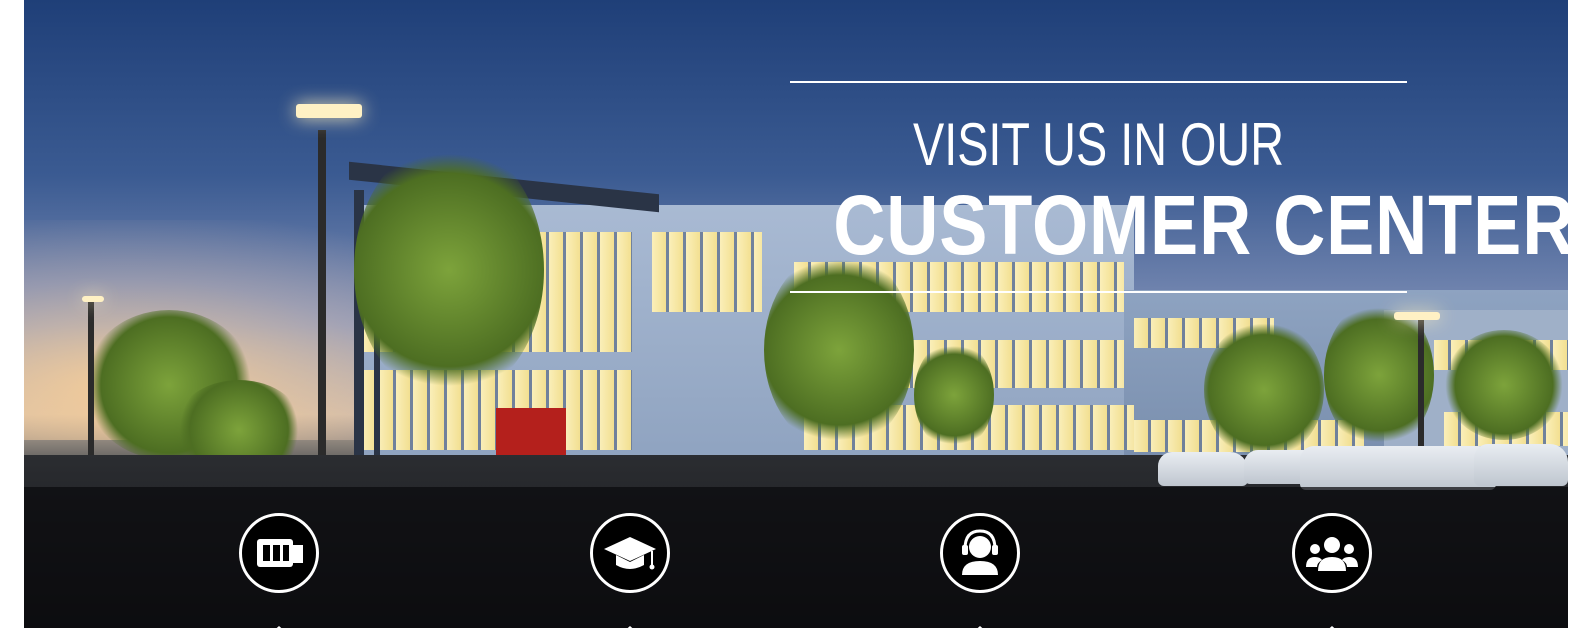  I want to click on nav-item-machines, so click(282, 556).